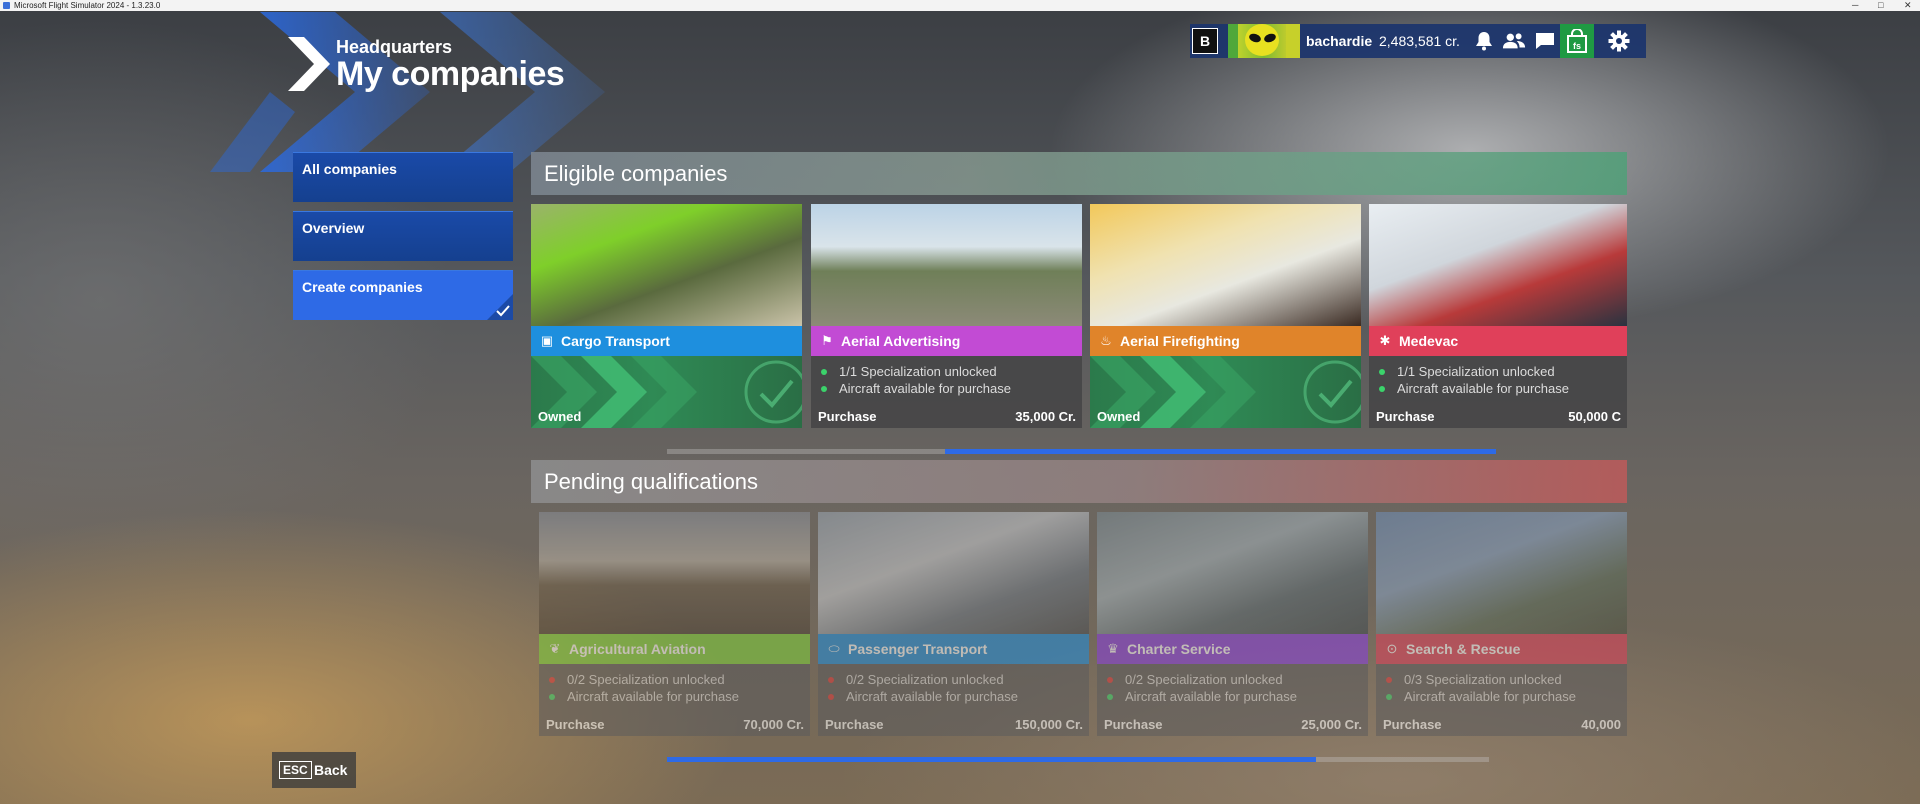  Describe the element at coordinates (1514, 41) in the screenshot. I see `friends-icon` at that location.